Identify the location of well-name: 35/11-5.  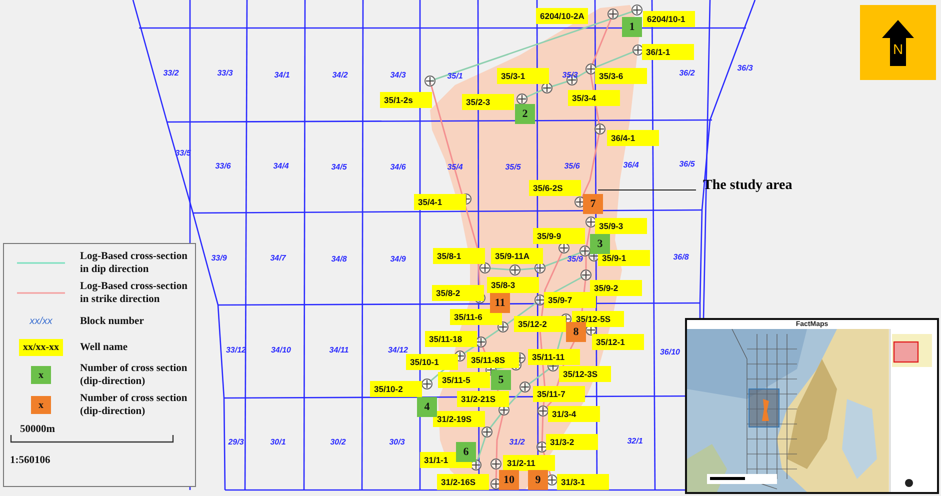
(464, 380).